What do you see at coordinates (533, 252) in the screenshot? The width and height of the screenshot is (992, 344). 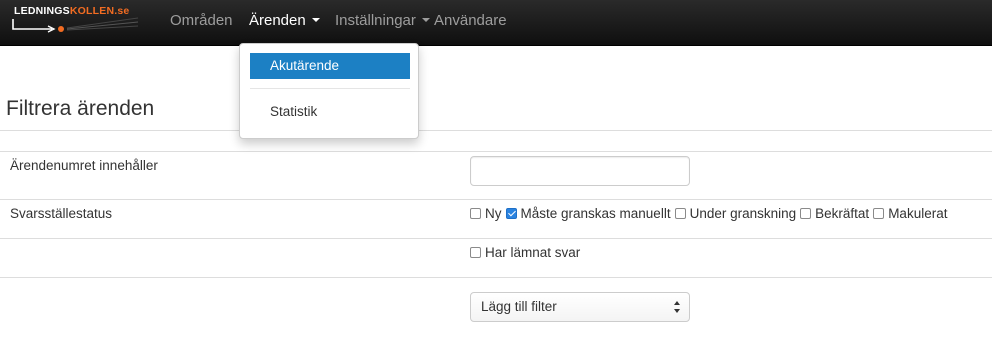 I see `status-option-label: Har lämnat svar` at bounding box center [533, 252].